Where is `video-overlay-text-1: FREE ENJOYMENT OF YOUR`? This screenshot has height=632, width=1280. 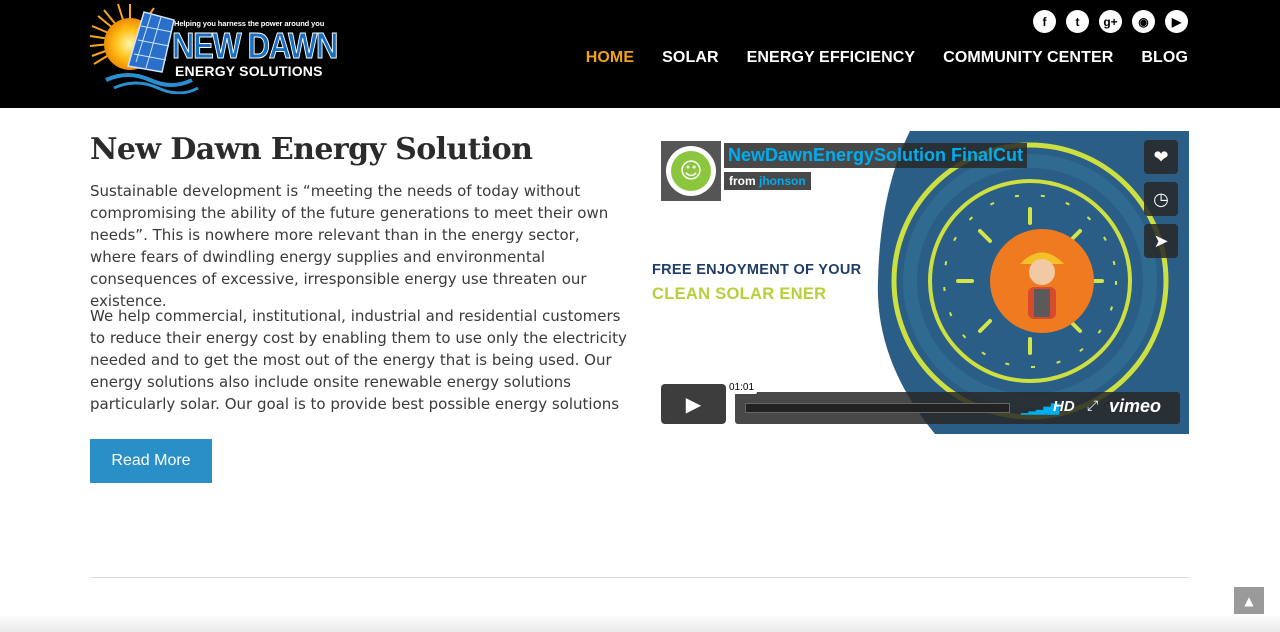 video-overlay-text-1: FREE ENJOYMENT OF YOUR is located at coordinates (757, 270).